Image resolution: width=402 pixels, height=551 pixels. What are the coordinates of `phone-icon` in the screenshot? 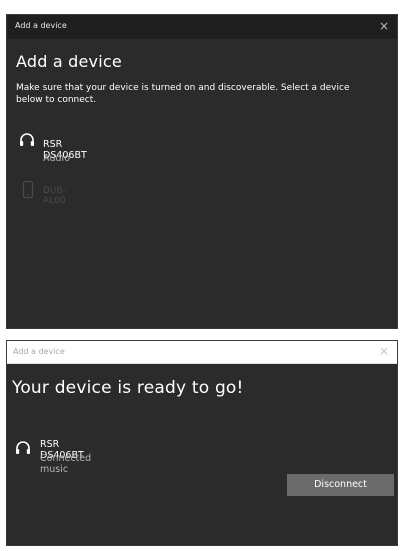 It's located at (30, 189).